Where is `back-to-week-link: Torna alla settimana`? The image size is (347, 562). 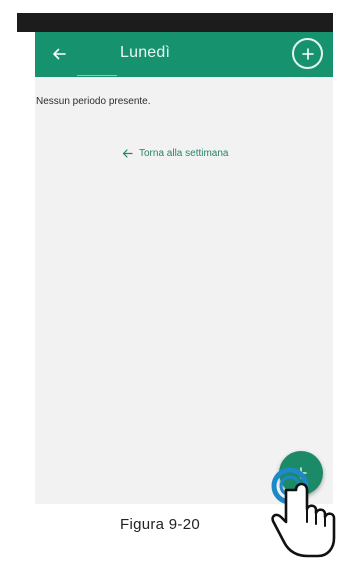
back-to-week-link: Torna alla settimana is located at coordinates (175, 153).